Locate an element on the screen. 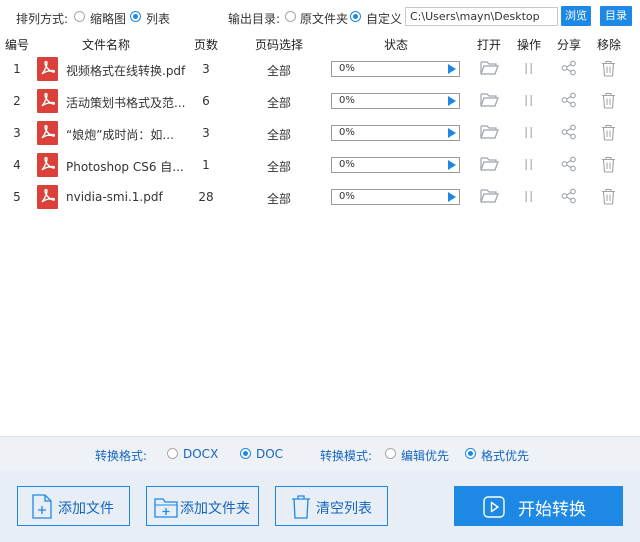 This screenshot has height=542, width=640. row-filename: 视频格式在线转换.pdf is located at coordinates (125, 70).